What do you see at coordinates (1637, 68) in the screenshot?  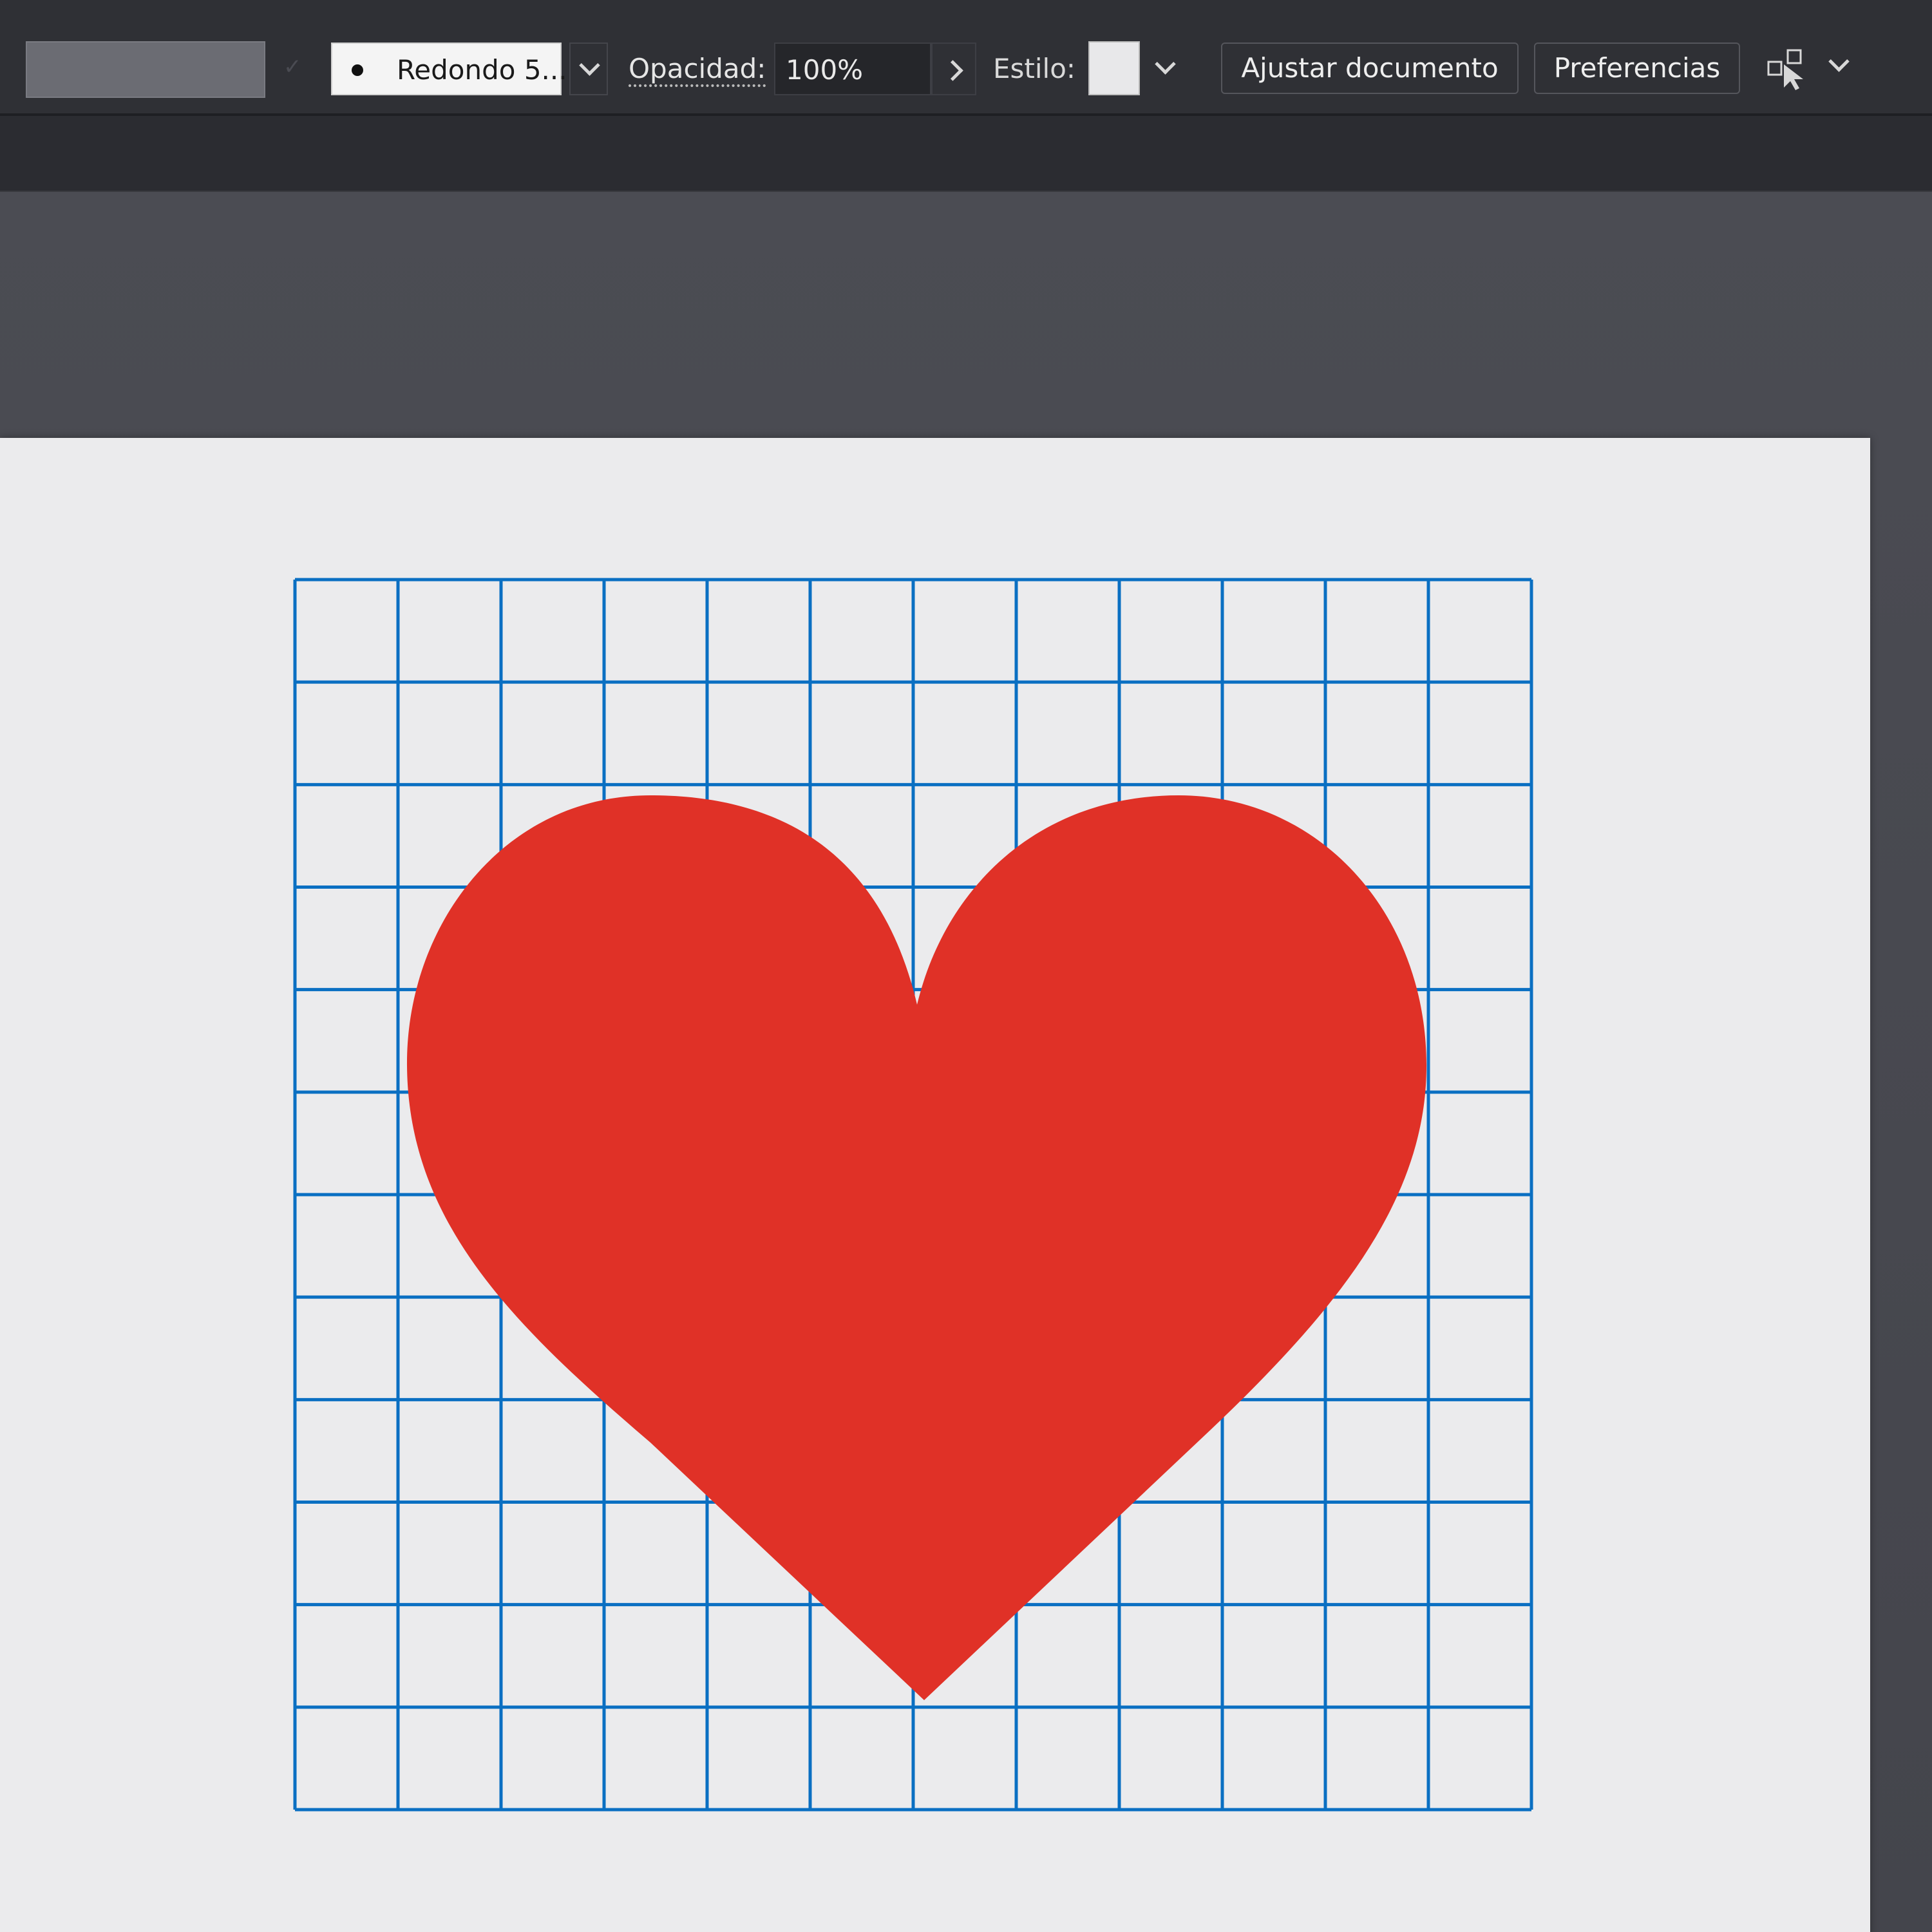 I see `preferences-button: Preferencias` at bounding box center [1637, 68].